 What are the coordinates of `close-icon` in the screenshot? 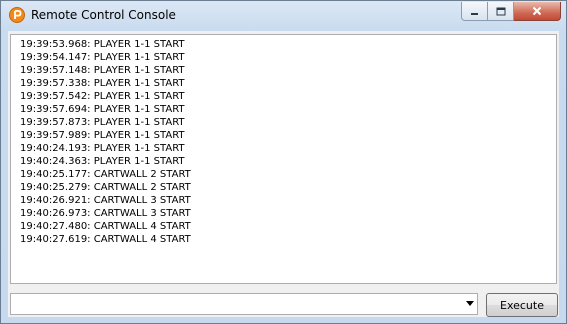 It's located at (537, 11).